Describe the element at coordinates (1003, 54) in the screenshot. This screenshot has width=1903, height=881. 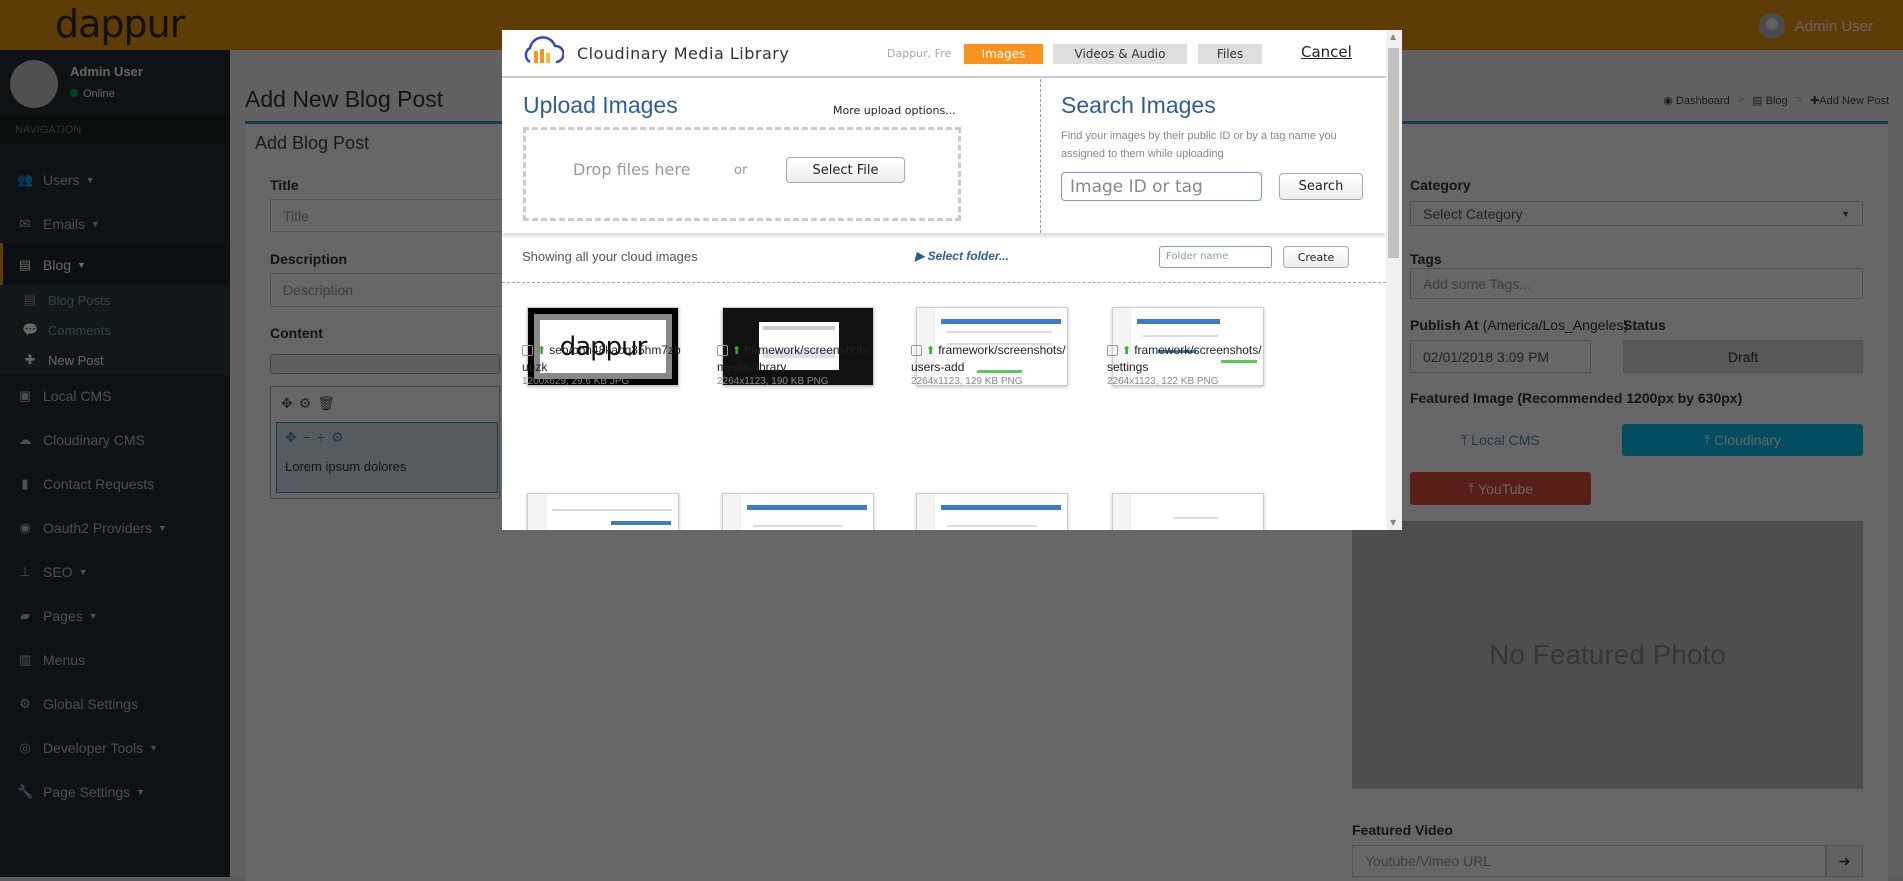
I see `tab-images: Images` at that location.